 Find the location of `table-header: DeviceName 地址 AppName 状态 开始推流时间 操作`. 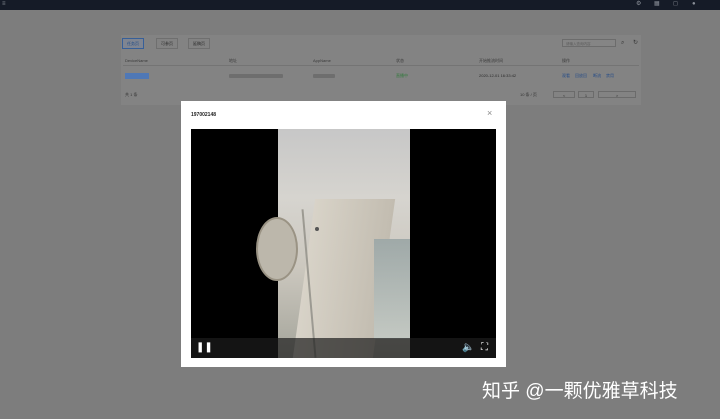

table-header: DeviceName 地址 AppName 状态 开始推流时间 操作 is located at coordinates (381, 61).